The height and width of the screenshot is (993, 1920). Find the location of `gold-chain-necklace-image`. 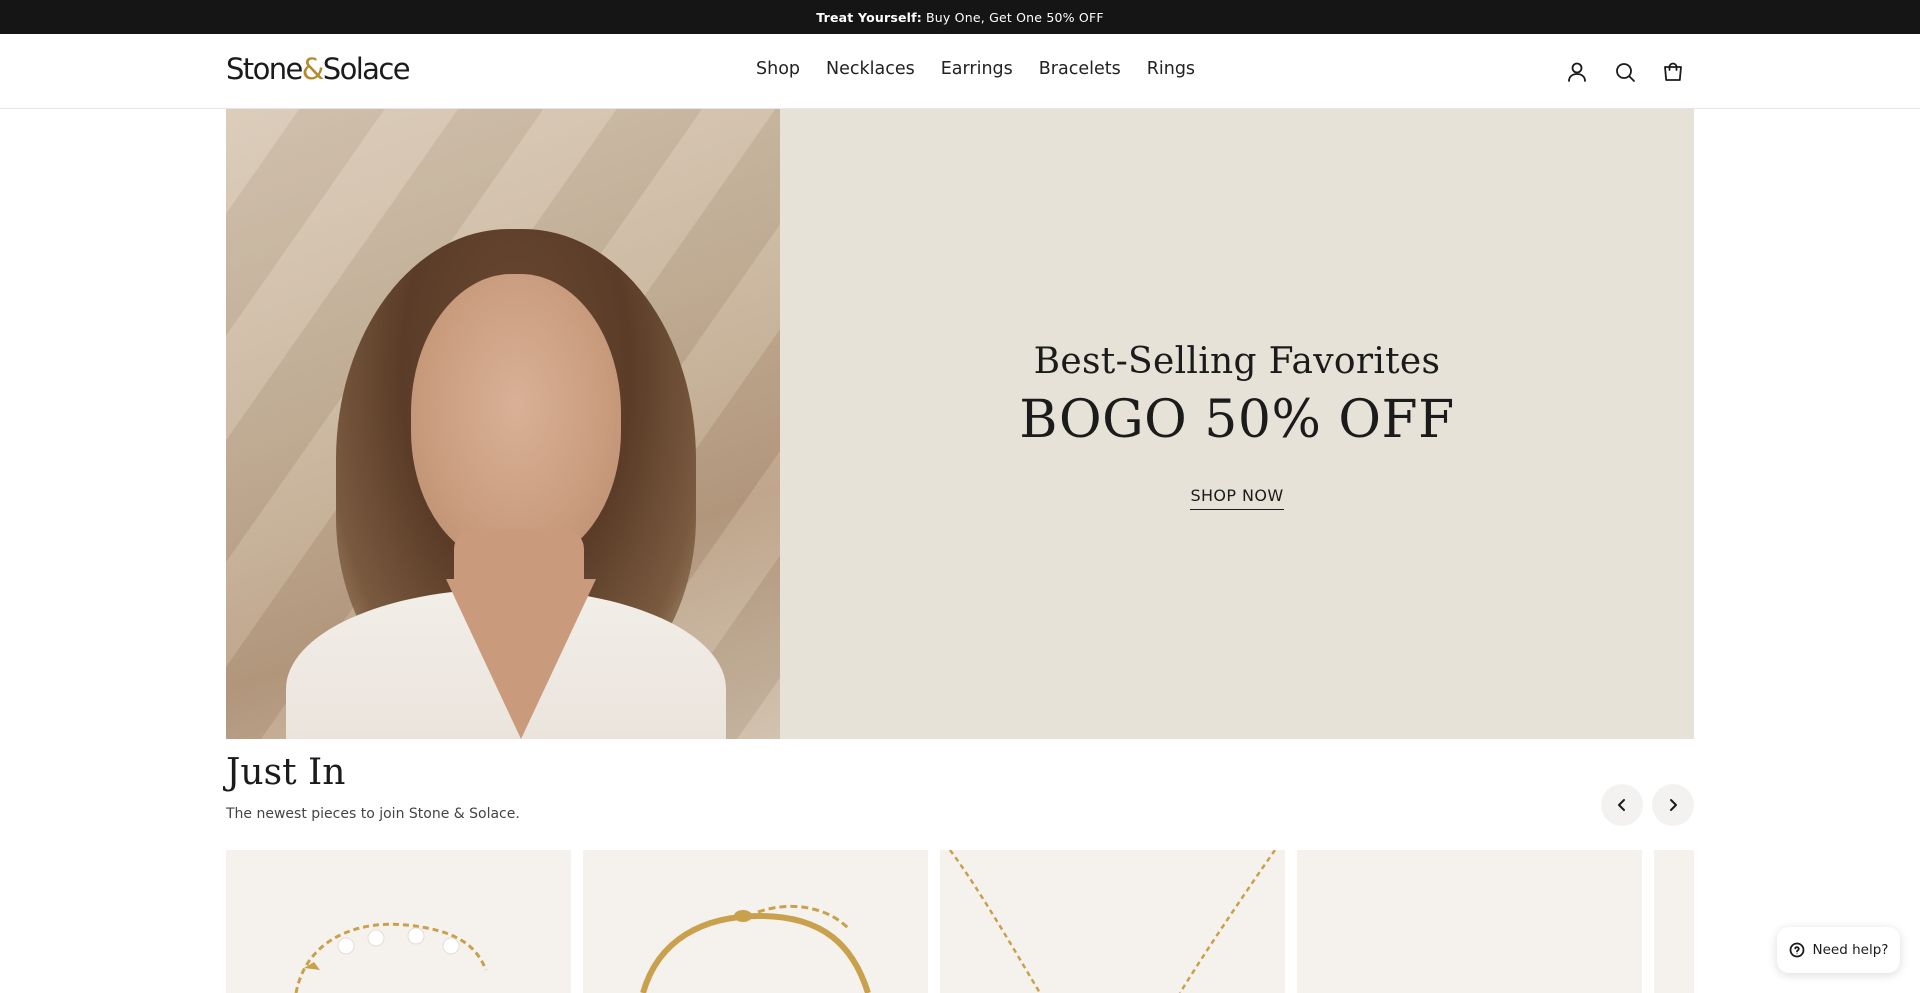

gold-chain-necklace-image is located at coordinates (1112, 921).